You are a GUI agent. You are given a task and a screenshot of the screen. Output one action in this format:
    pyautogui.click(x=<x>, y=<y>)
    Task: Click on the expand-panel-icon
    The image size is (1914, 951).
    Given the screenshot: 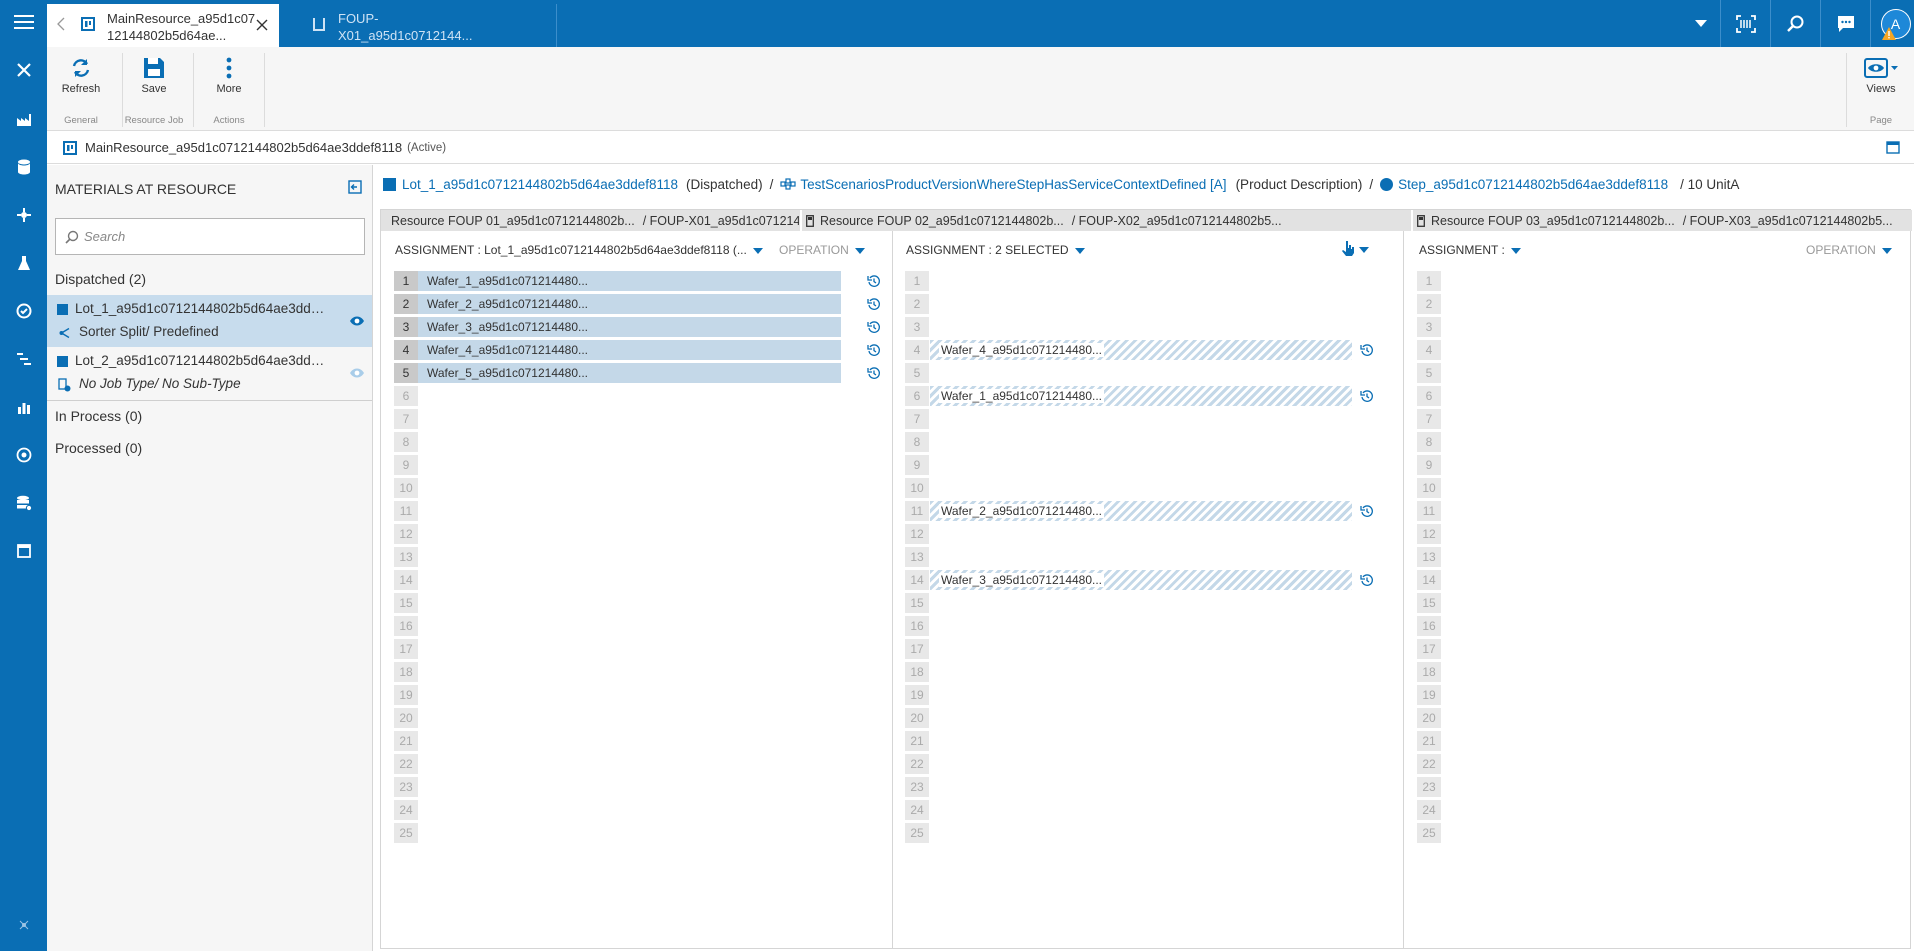 What is the action you would take?
    pyautogui.click(x=1893, y=147)
    